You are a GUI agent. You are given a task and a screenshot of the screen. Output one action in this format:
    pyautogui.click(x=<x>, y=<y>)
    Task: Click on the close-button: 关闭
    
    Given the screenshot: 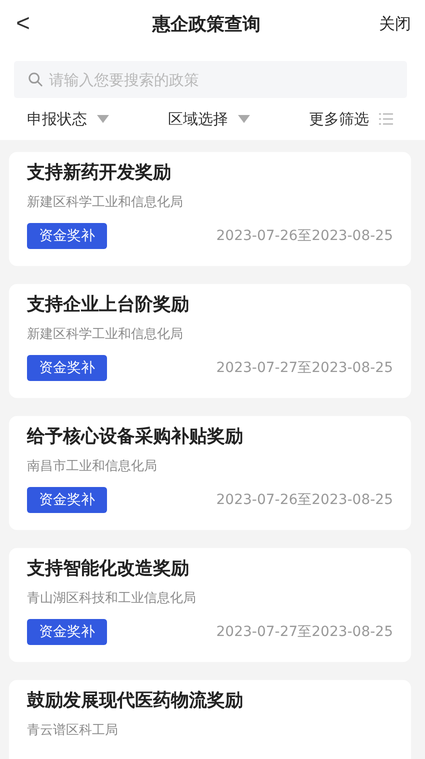 What is the action you would take?
    pyautogui.click(x=394, y=24)
    